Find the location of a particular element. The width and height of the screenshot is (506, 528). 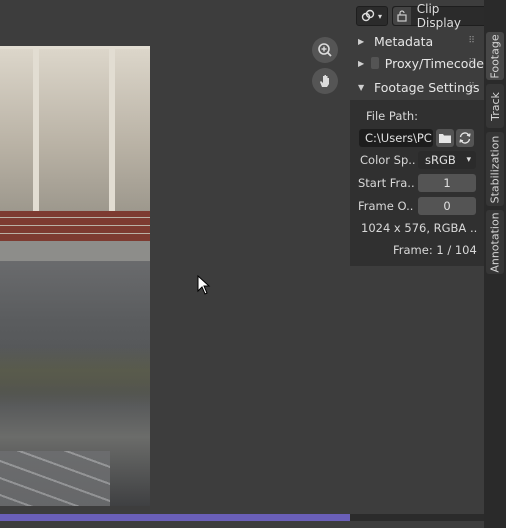

sidebar-tabs: Footage Track Stabilization Annotation is located at coordinates (495, 264).